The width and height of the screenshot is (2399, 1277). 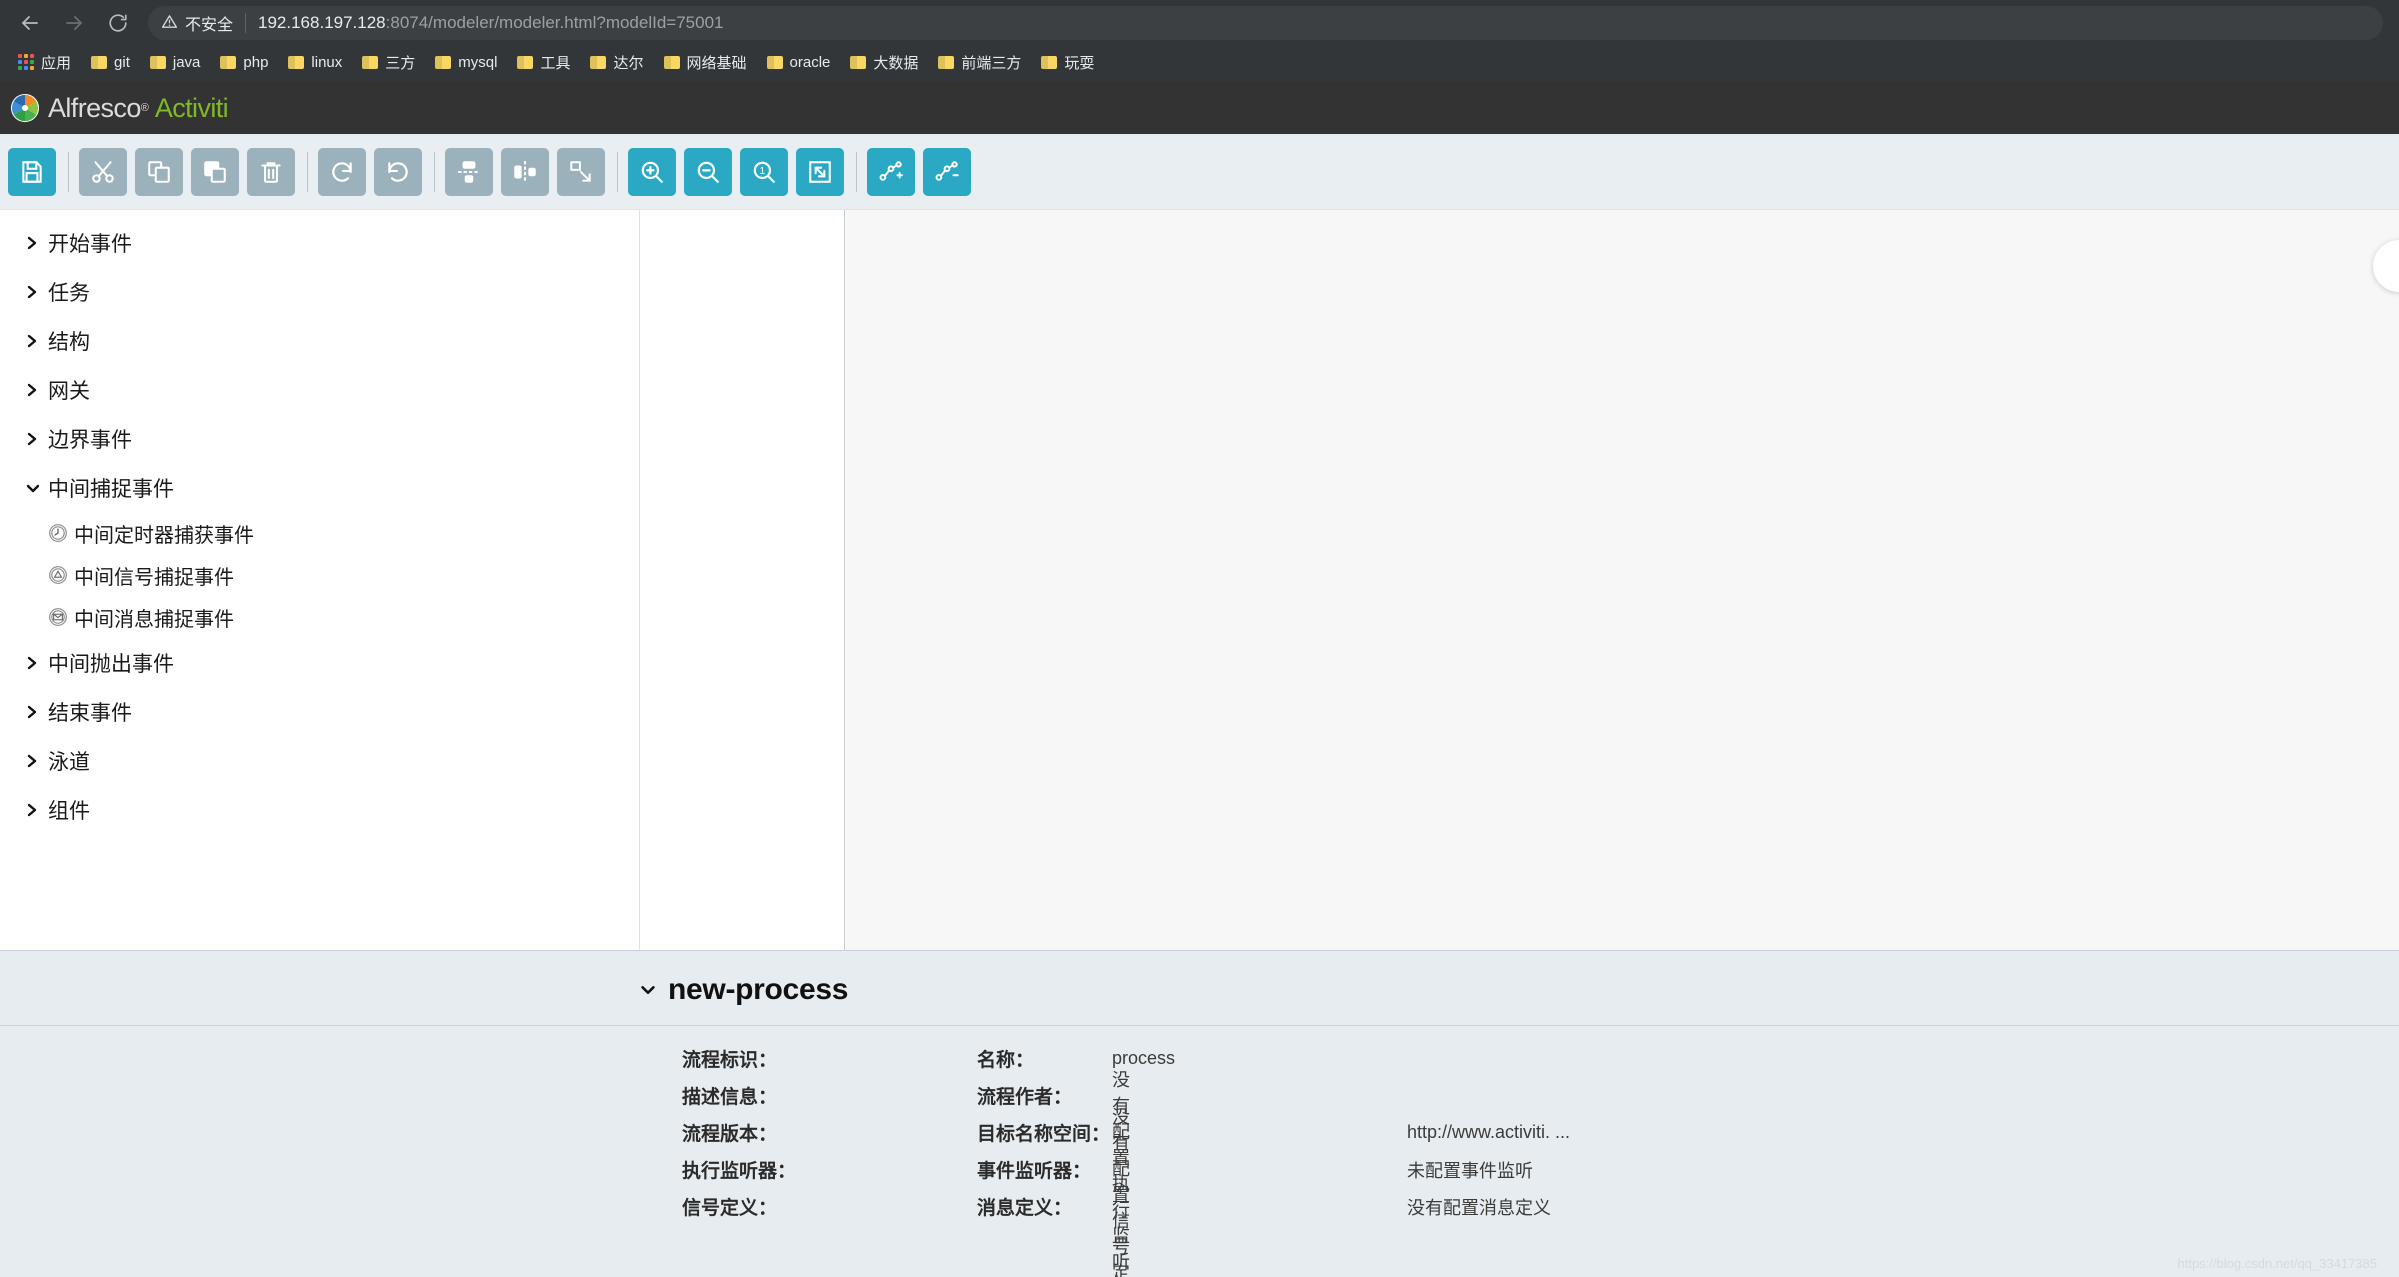 What do you see at coordinates (110, 62) in the screenshot?
I see `bookmark-item: git` at bounding box center [110, 62].